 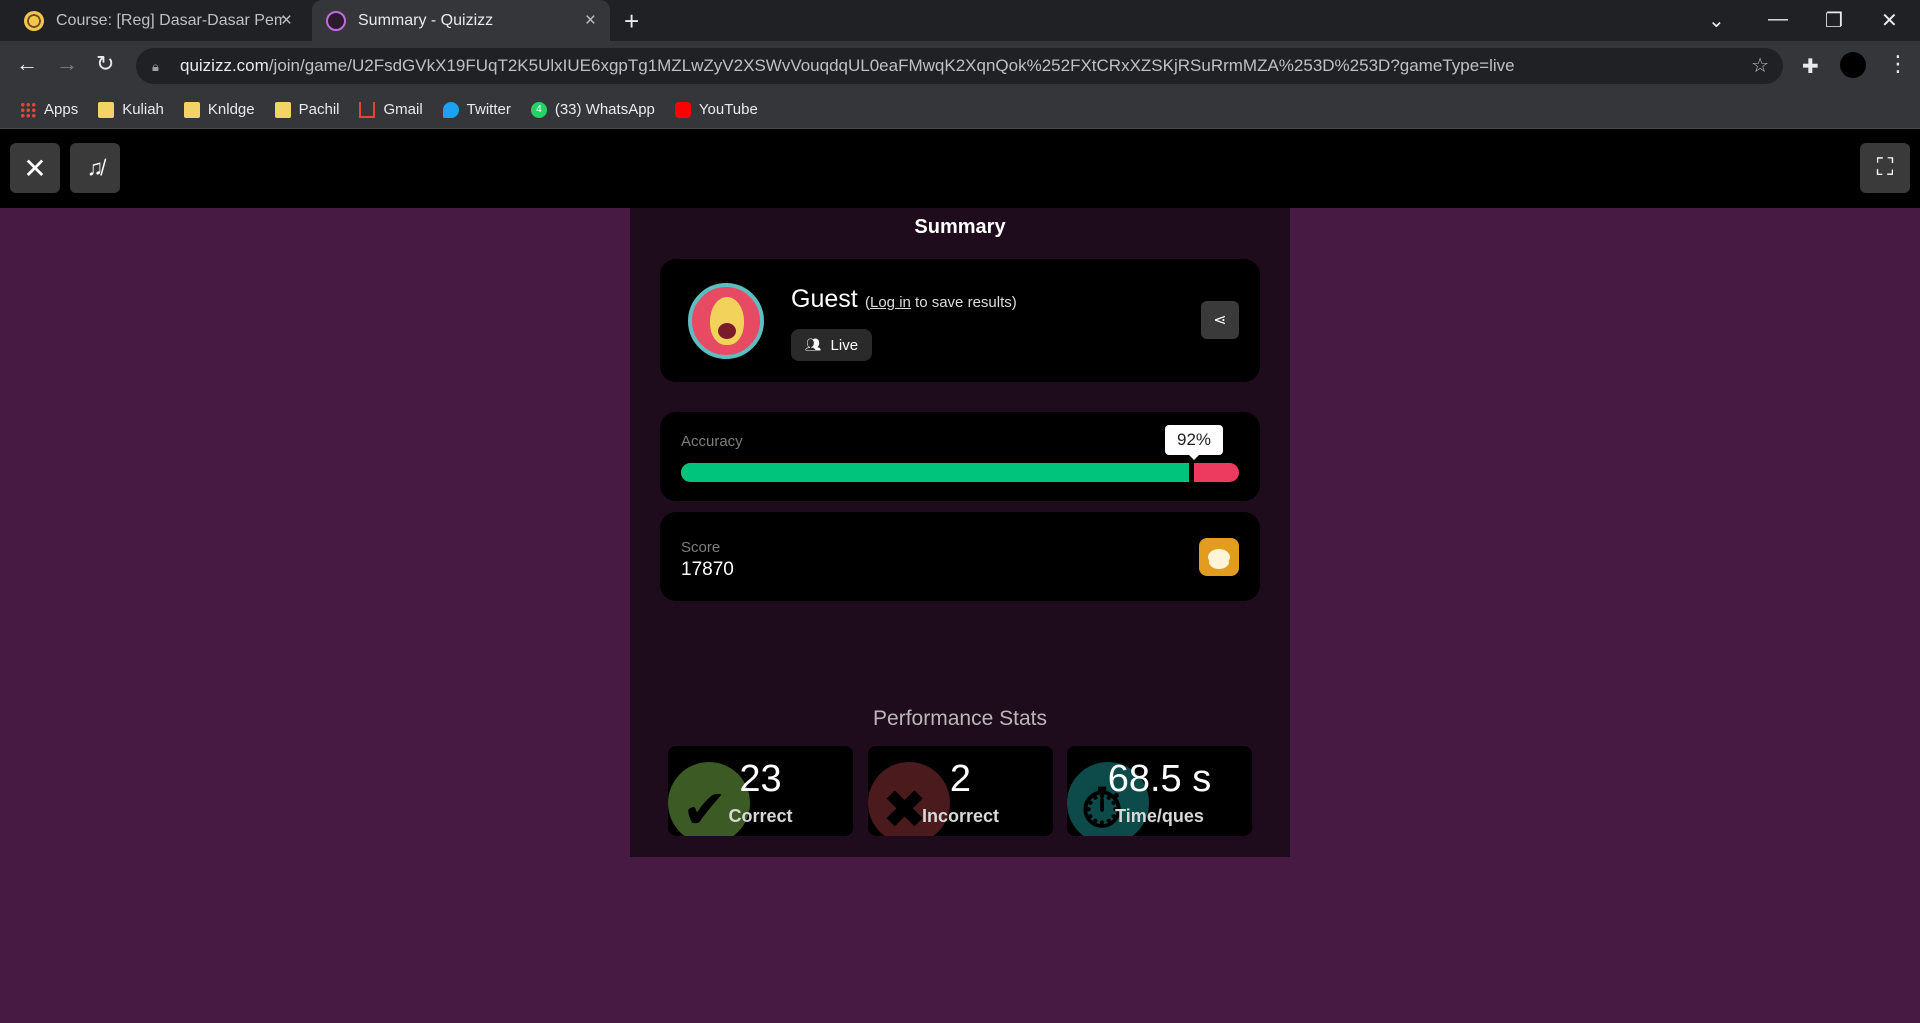 I want to click on bookmark-gmail: Gmail, so click(x=391, y=109).